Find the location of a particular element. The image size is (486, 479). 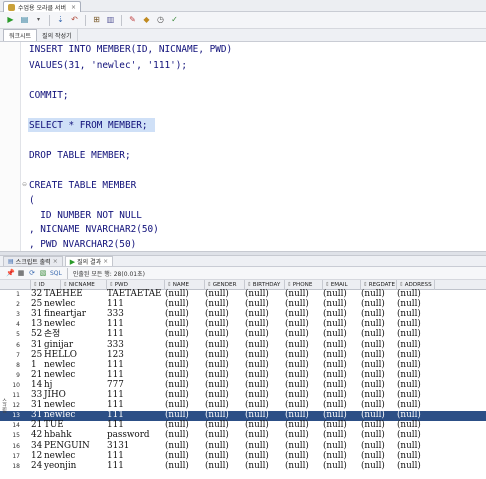

tab-query-builder: 질의 작성기 is located at coordinates (57, 35).